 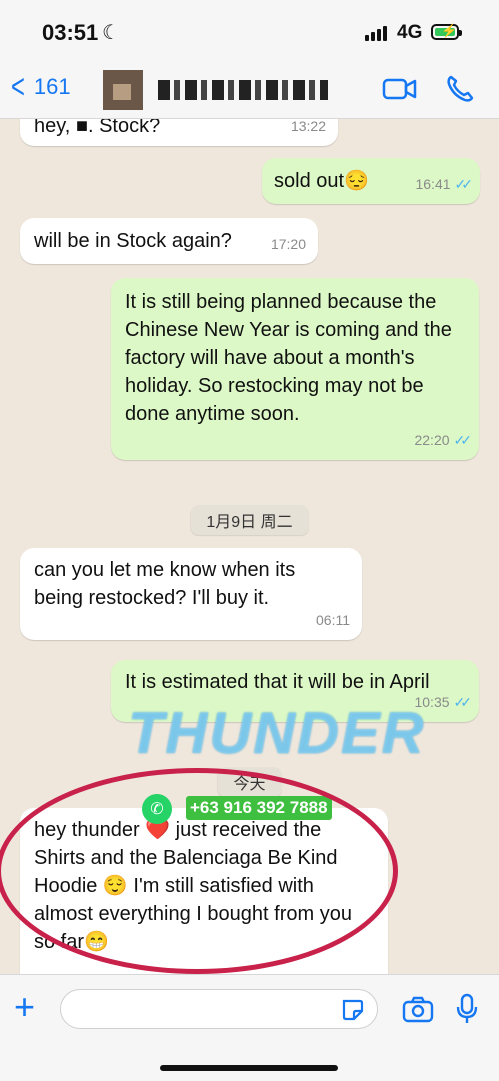 I want to click on message-text: hey, ■. Stock?, so click(x=97, y=127).